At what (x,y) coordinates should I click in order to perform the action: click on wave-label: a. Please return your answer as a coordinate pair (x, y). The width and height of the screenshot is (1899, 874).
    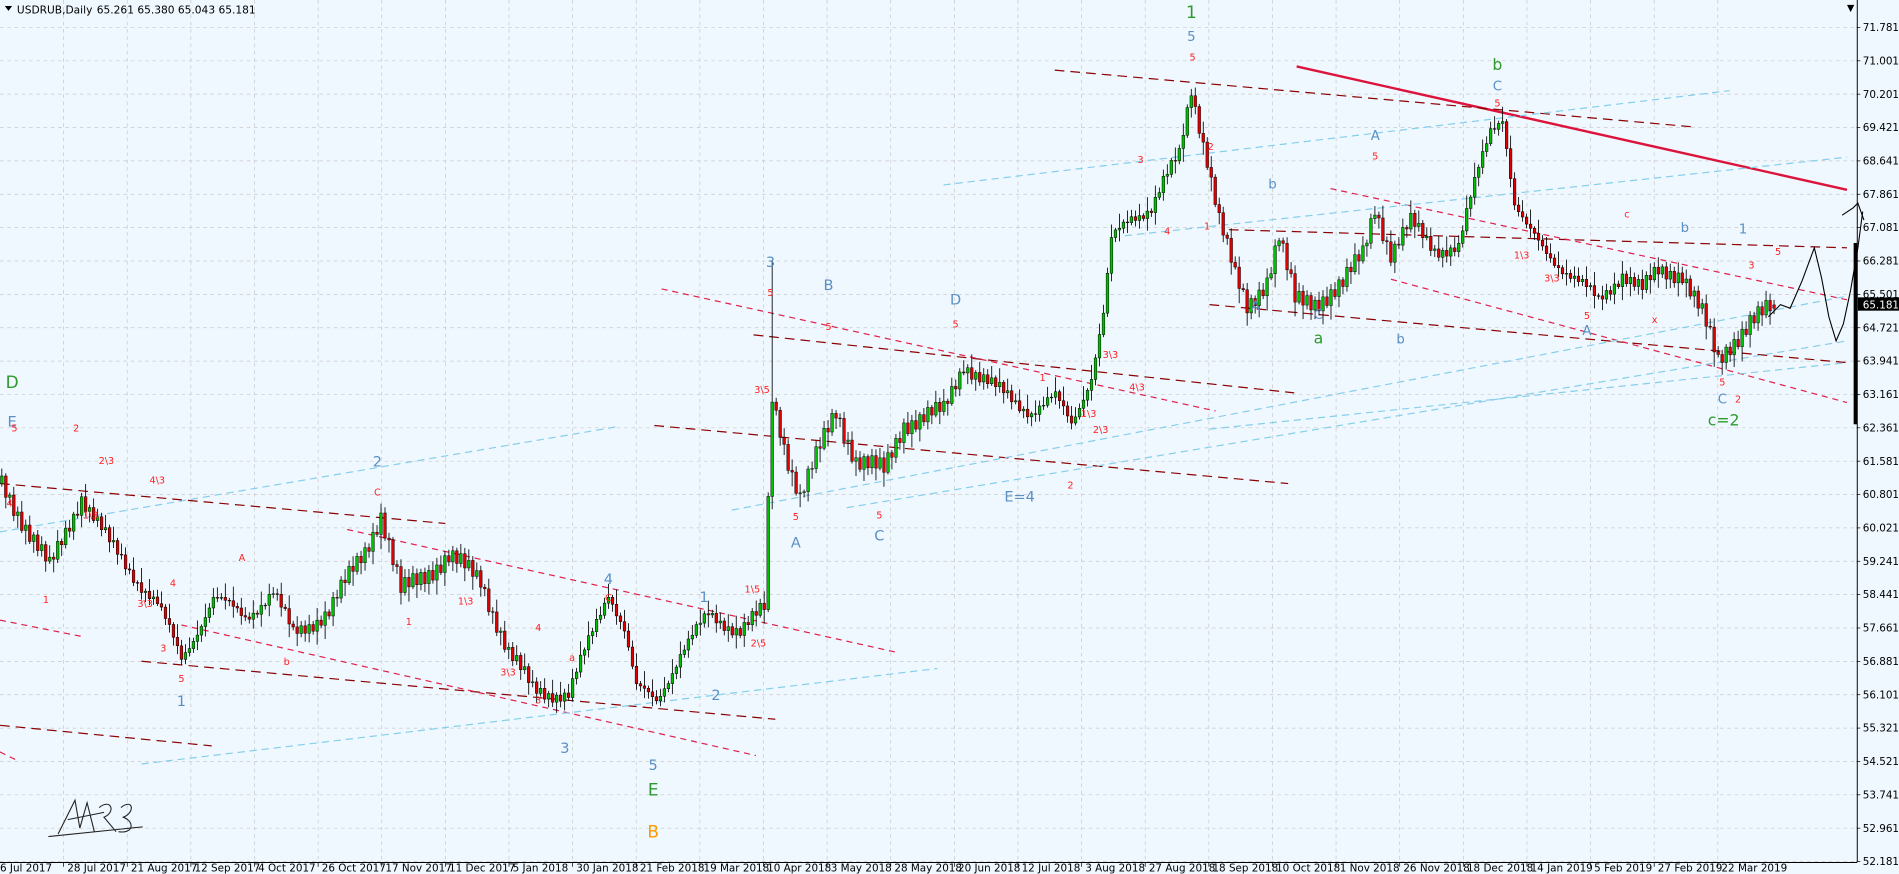
    Looking at the image, I should click on (572, 658).